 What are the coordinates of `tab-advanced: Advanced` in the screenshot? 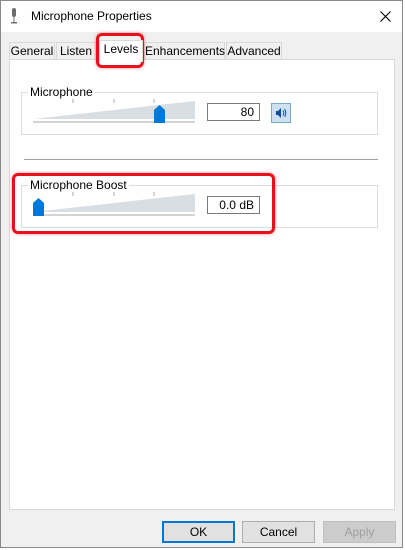 It's located at (254, 51).